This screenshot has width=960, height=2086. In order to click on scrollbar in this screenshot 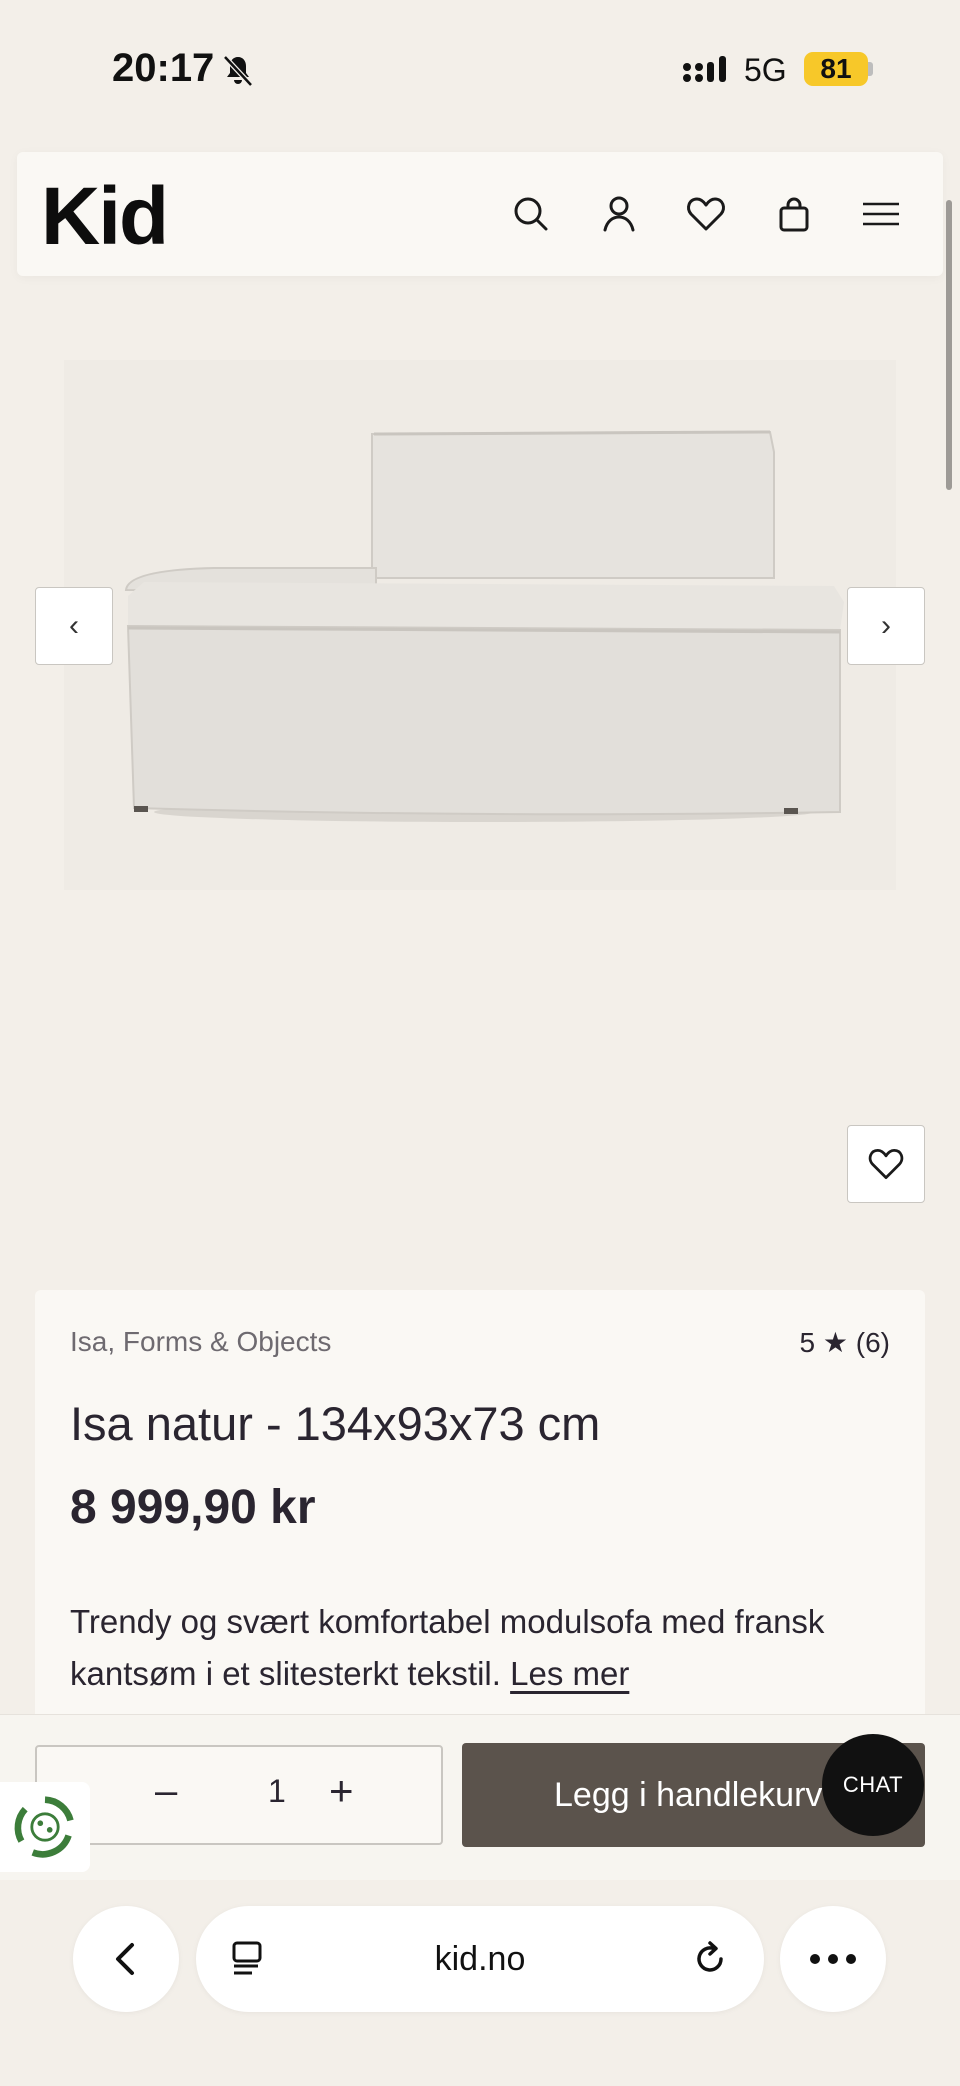, I will do `click(949, 345)`.